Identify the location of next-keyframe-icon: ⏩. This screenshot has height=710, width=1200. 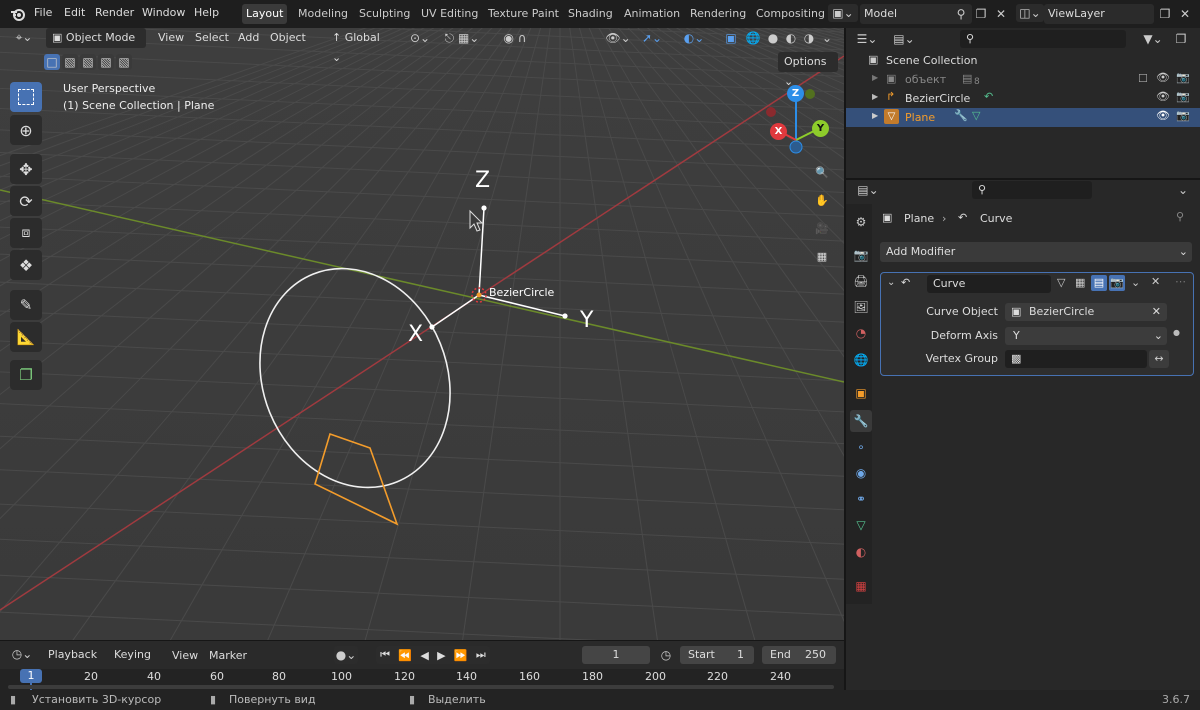
(461, 655).